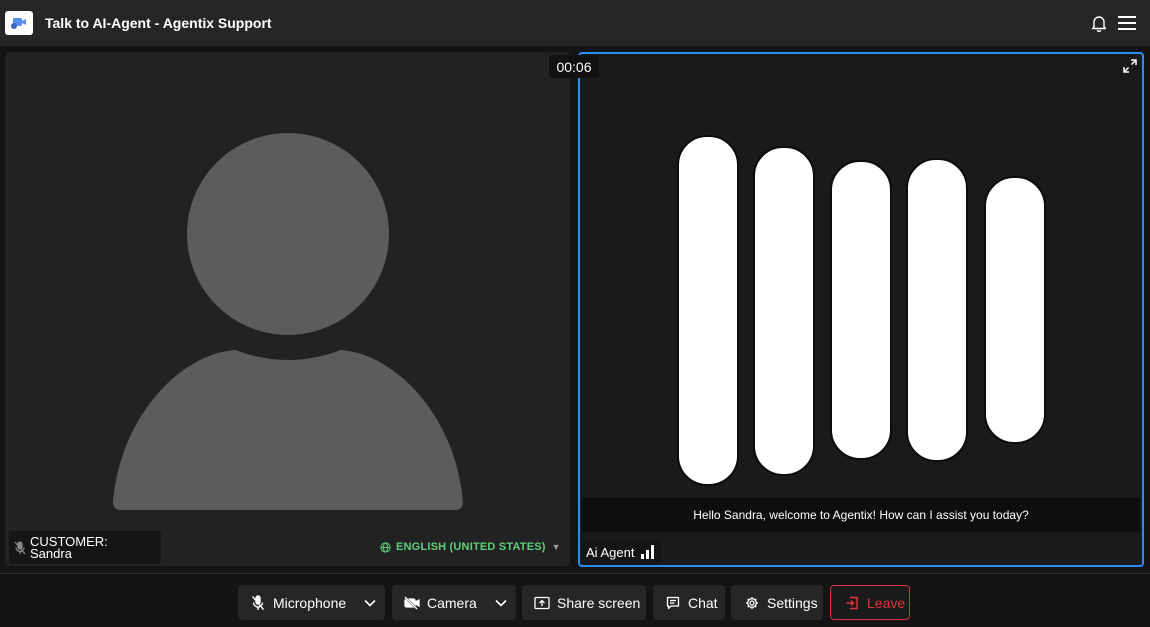  I want to click on globe-icon, so click(385, 547).